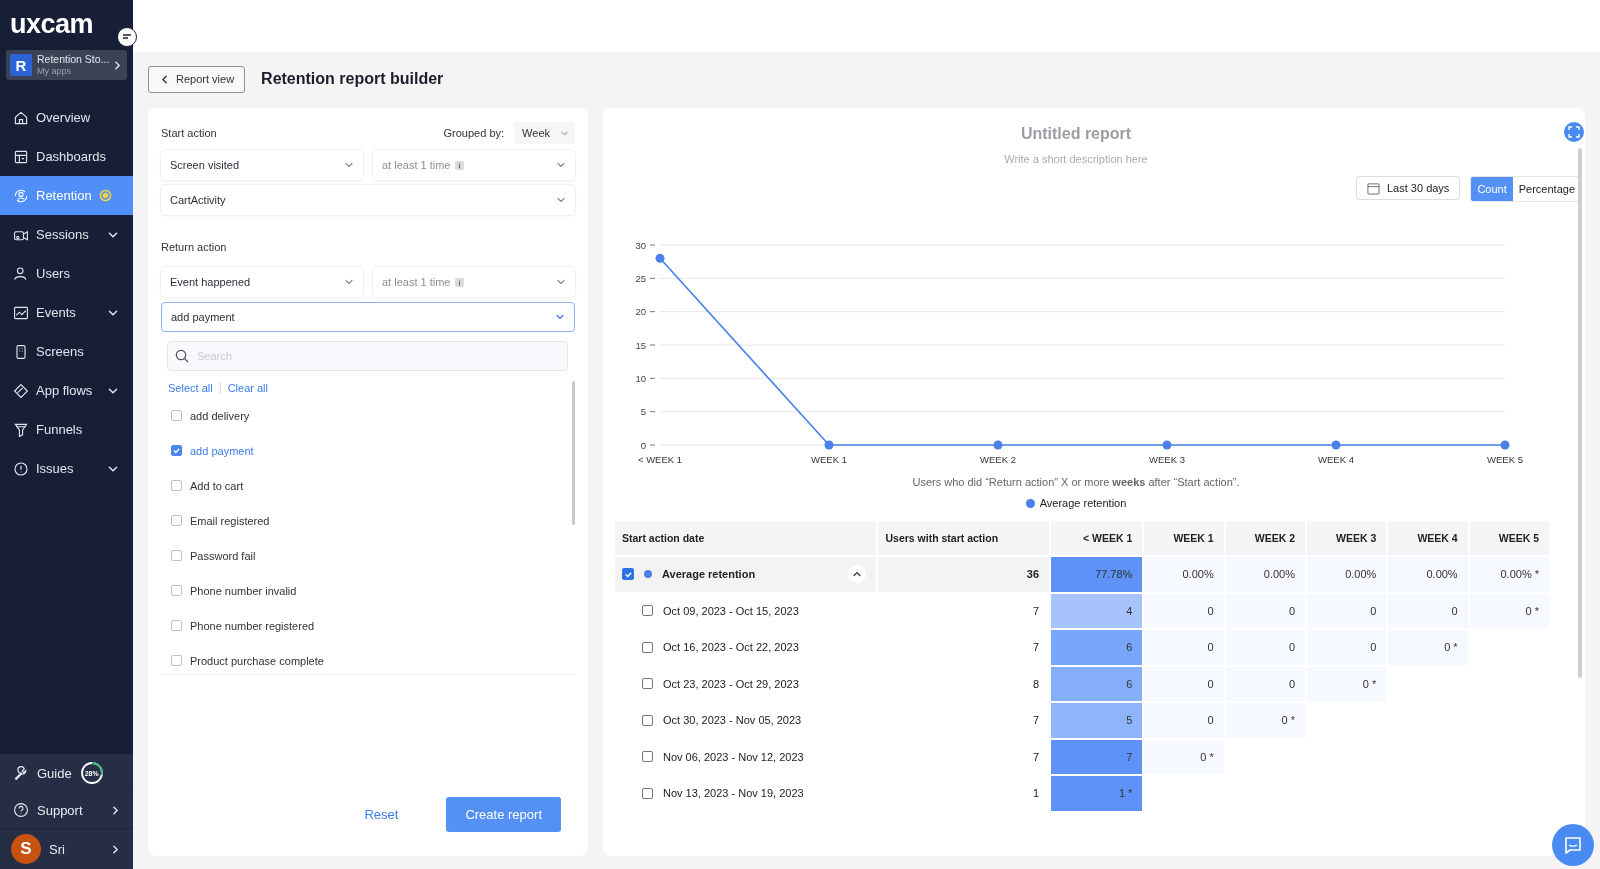 The width and height of the screenshot is (1600, 869). What do you see at coordinates (367, 590) in the screenshot?
I see `event-option: Phone number invalid` at bounding box center [367, 590].